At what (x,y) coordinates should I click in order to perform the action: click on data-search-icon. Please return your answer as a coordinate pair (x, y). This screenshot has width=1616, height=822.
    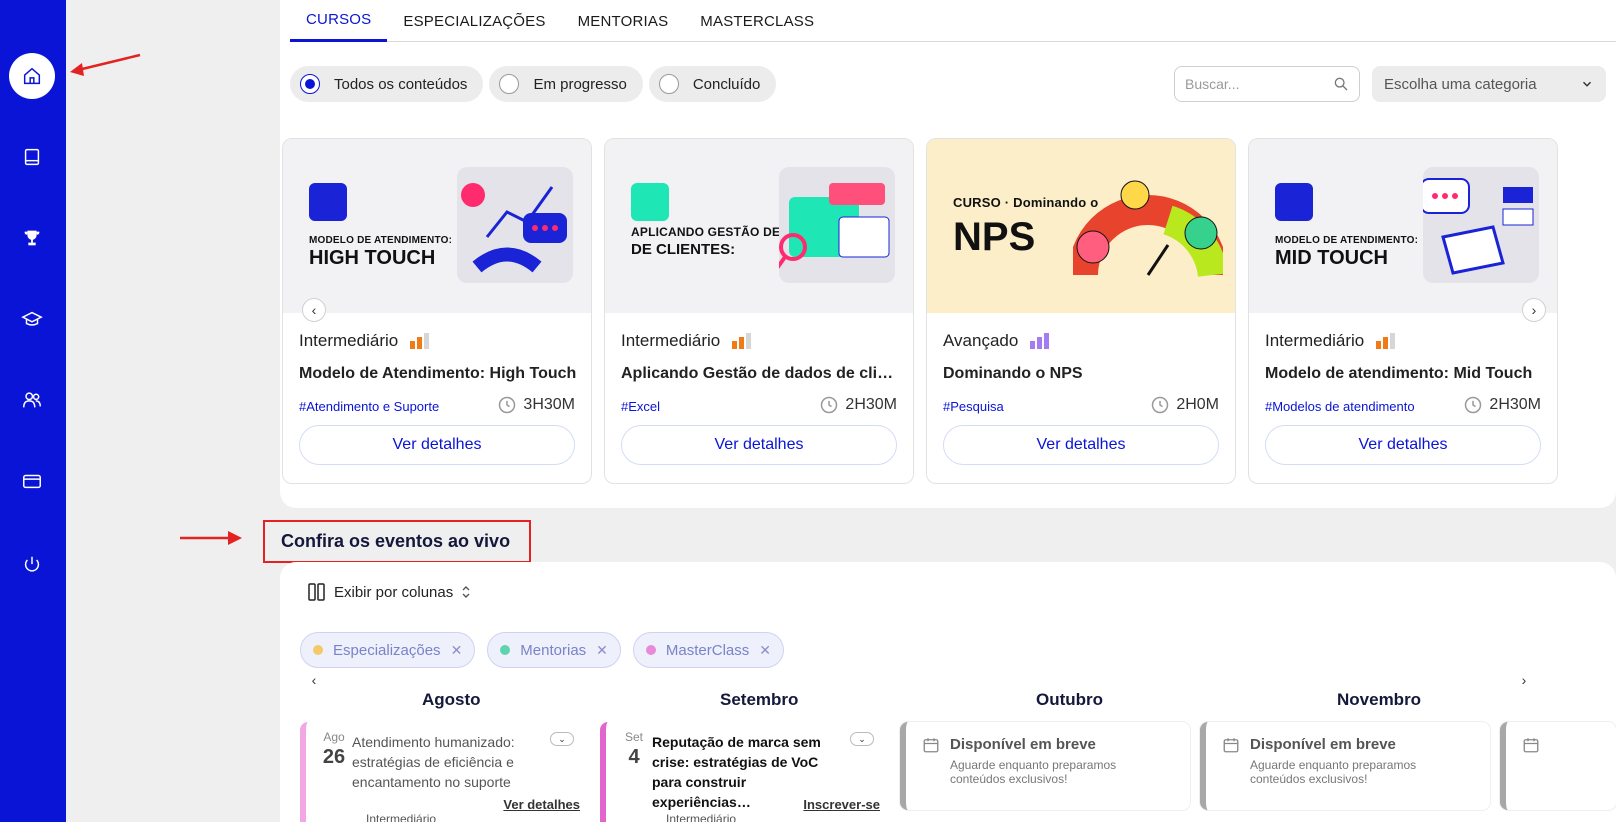
    Looking at the image, I should click on (650, 202).